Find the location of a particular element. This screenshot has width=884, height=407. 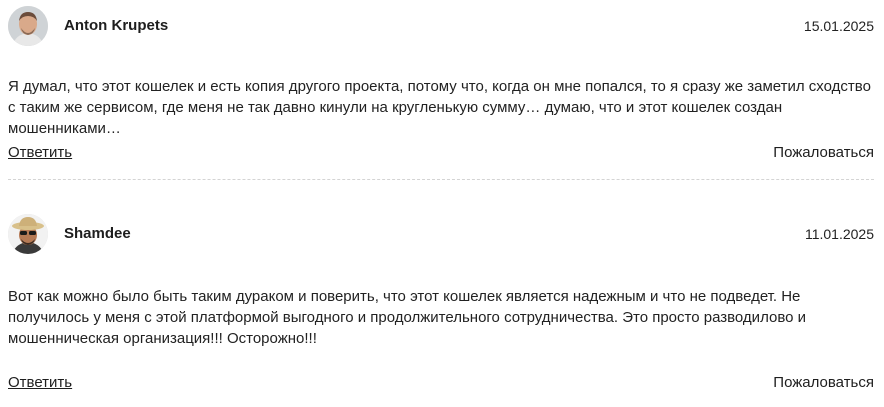

comment-date: 11.01.2025 is located at coordinates (839, 234).